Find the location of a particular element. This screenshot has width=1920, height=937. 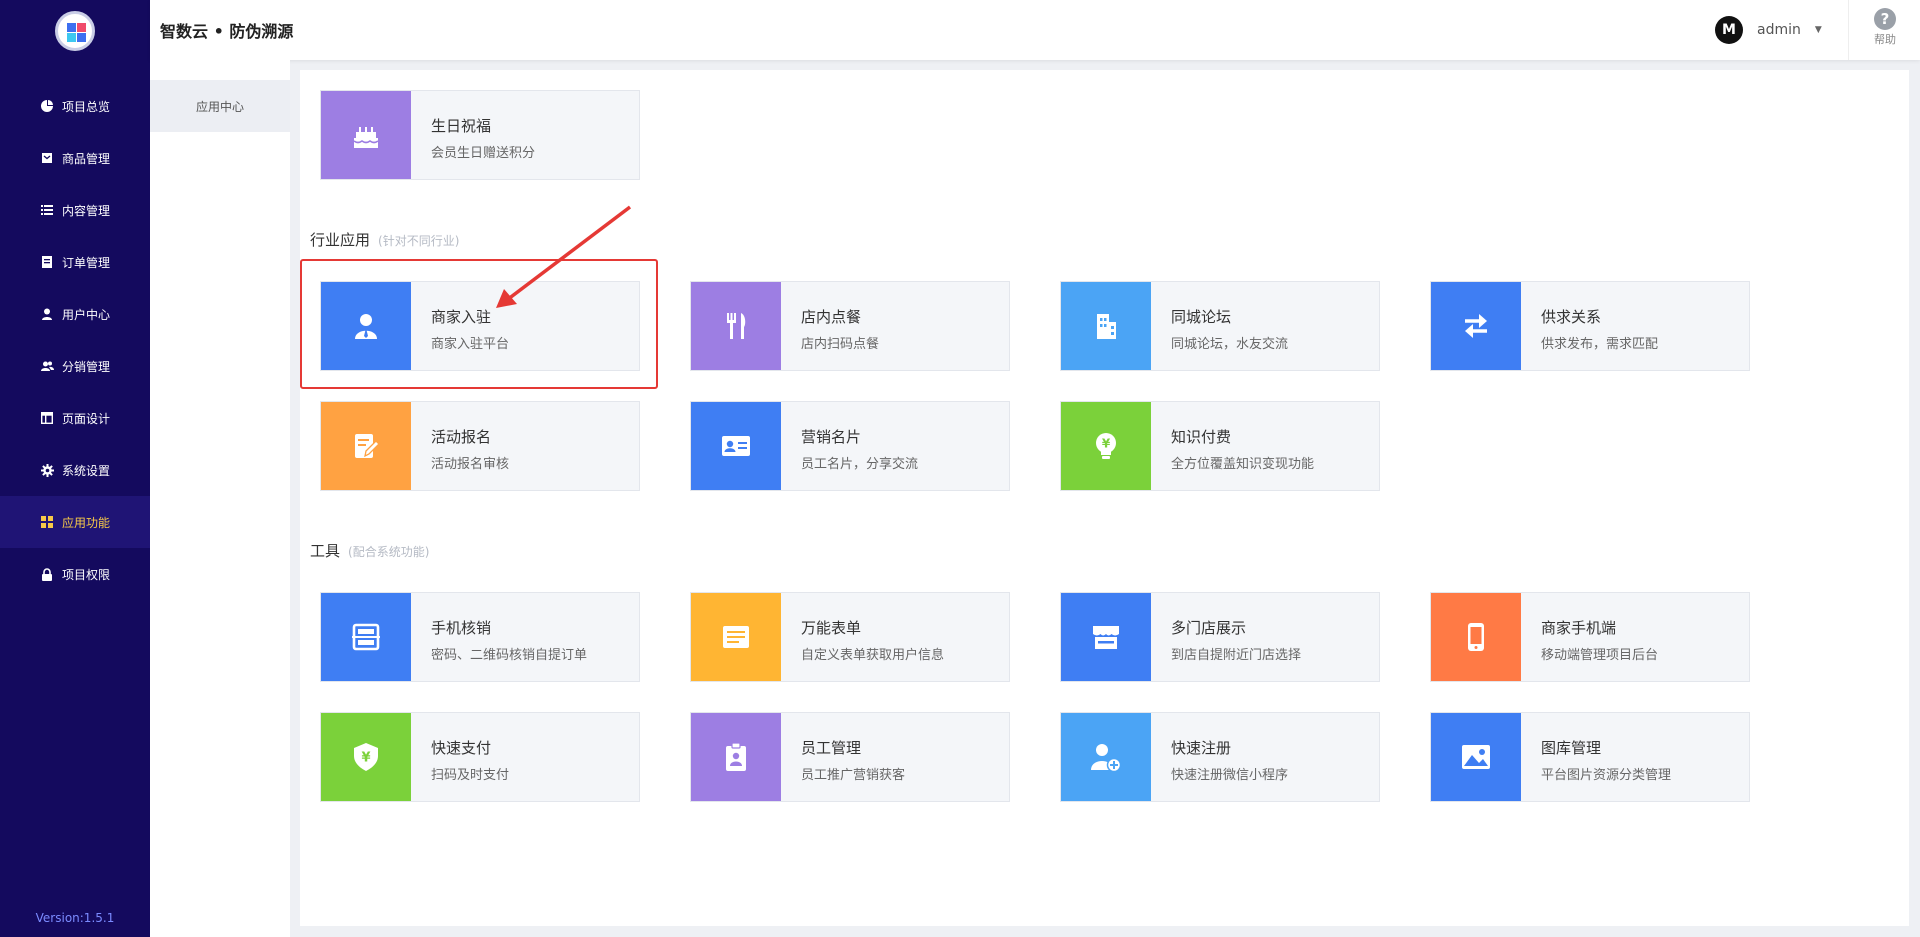

sidebar-item-page-design: 页面设计 is located at coordinates (75, 418).